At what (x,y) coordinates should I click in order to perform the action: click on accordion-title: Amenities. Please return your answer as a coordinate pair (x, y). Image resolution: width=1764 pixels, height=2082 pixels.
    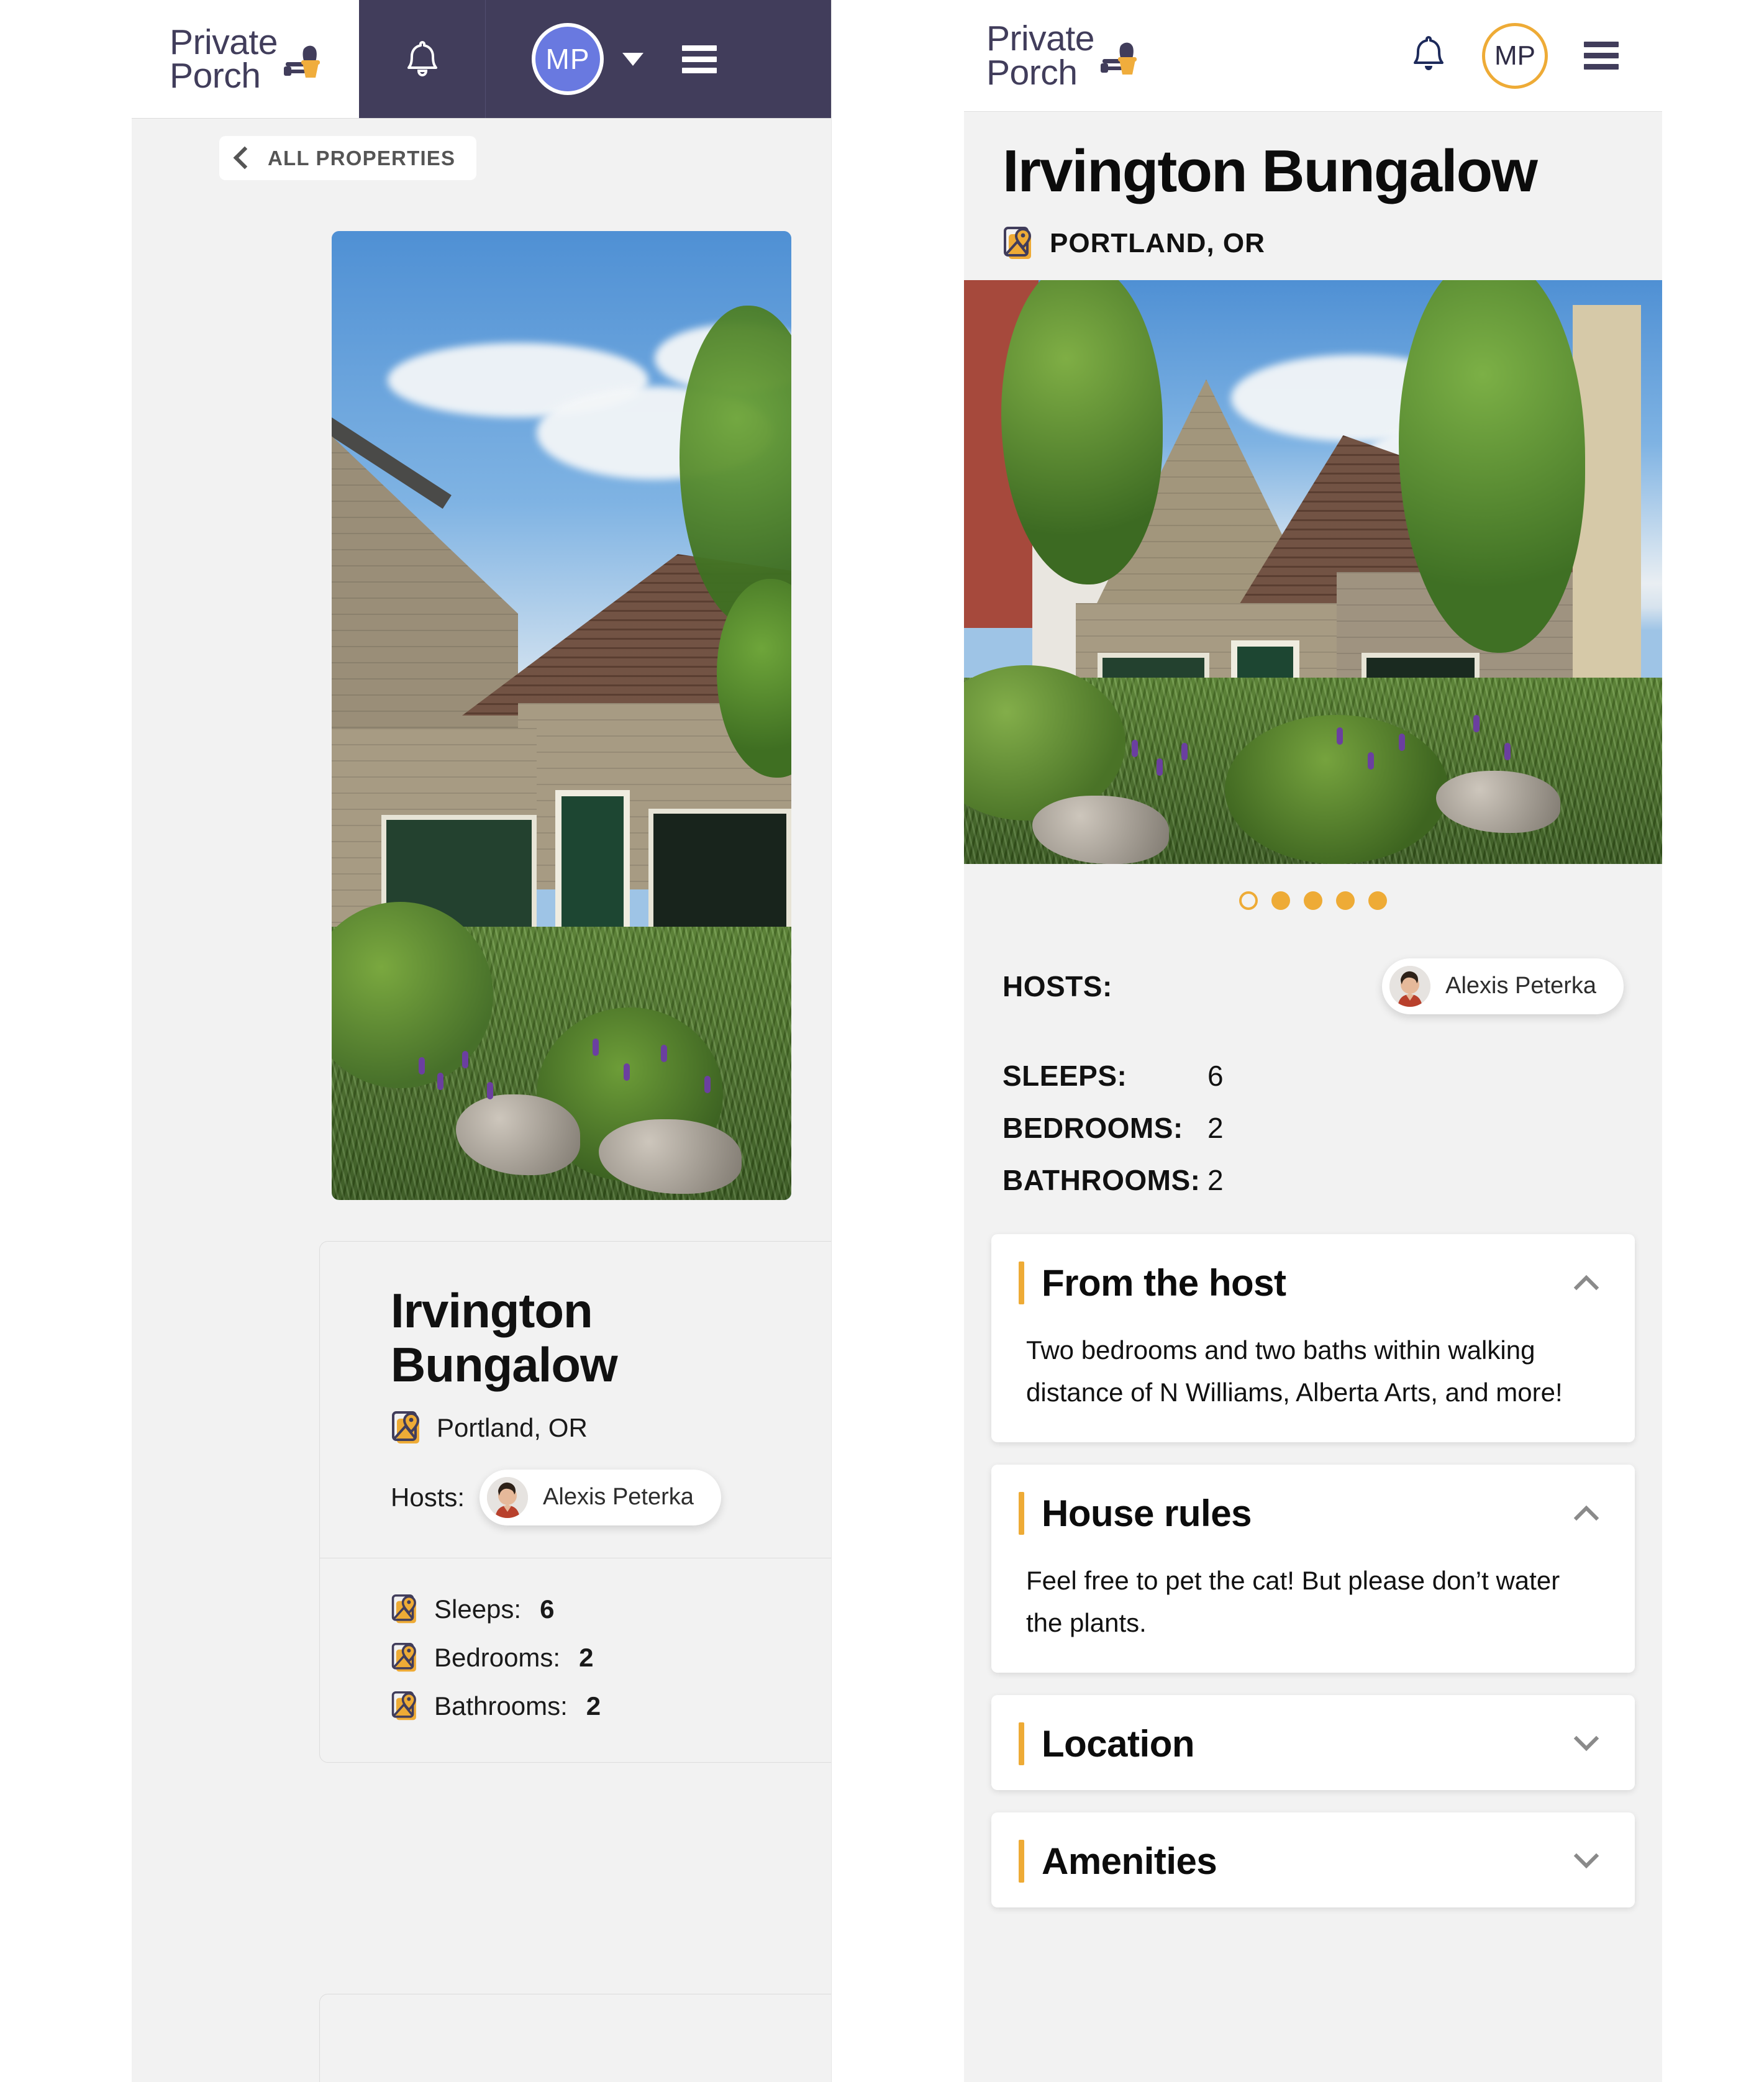
    Looking at the image, I should click on (1129, 1861).